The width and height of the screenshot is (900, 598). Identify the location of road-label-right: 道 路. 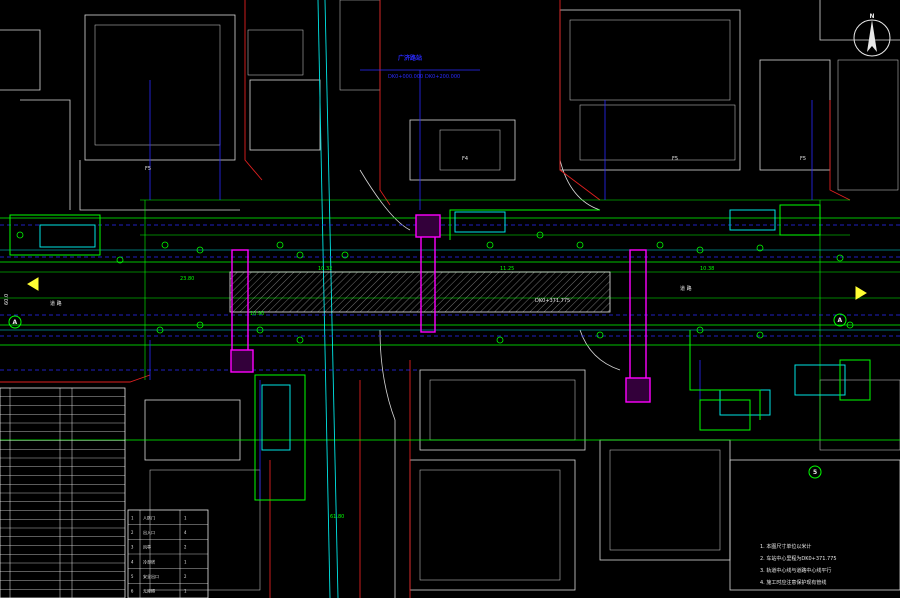
(686, 288).